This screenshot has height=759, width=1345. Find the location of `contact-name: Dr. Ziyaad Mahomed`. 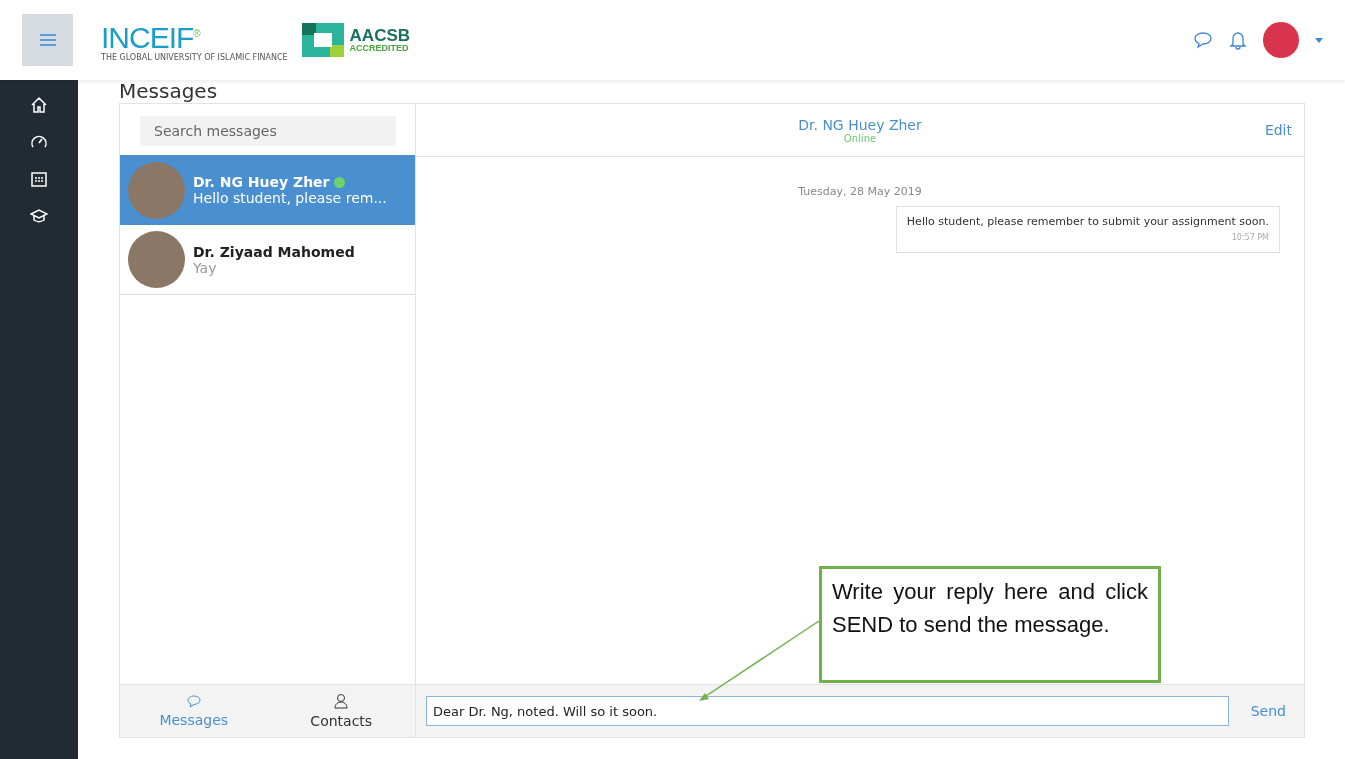

contact-name: Dr. Ziyaad Mahomed is located at coordinates (274, 251).